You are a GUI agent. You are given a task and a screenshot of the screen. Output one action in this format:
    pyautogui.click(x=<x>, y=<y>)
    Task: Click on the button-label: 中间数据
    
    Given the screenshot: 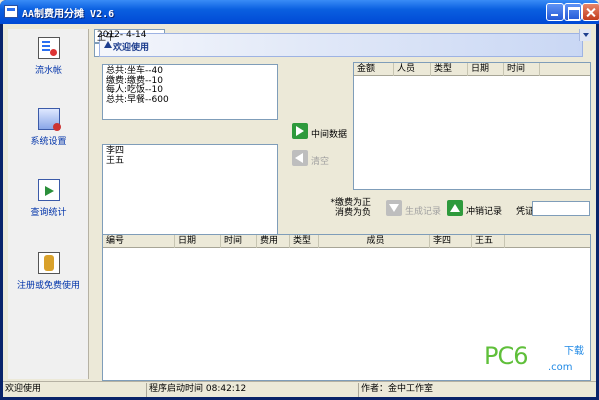 What is the action you would take?
    pyautogui.click(x=329, y=135)
    